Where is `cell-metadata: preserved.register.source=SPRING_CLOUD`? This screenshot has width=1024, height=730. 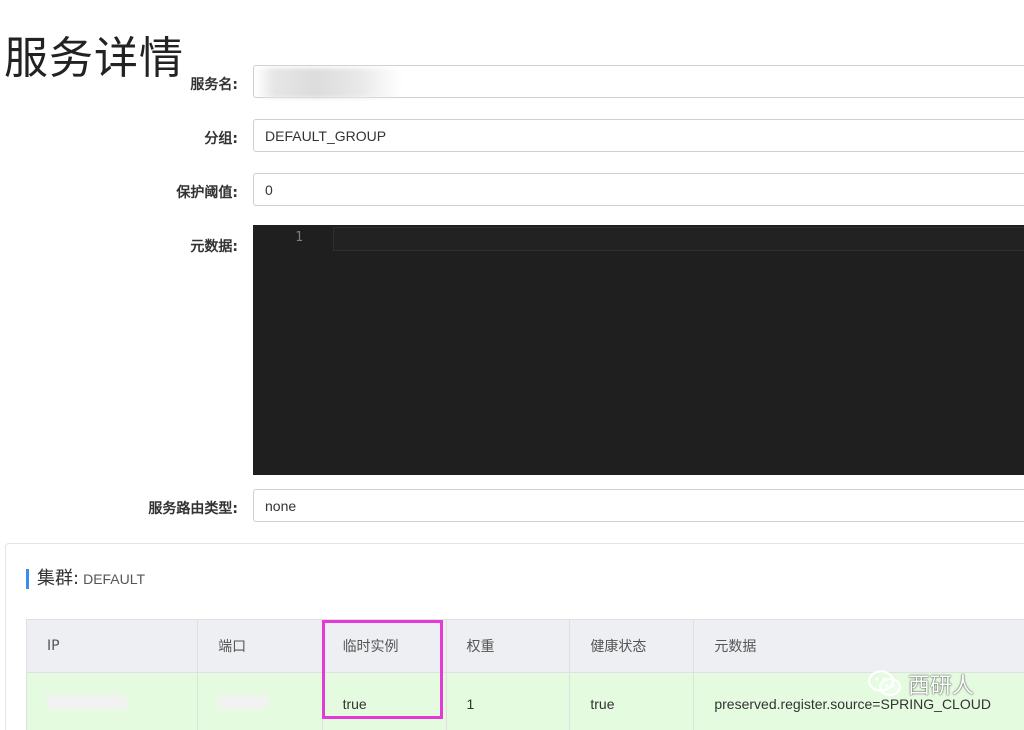
cell-metadata: preserved.register.source=SPRING_CLOUD is located at coordinates (858, 701).